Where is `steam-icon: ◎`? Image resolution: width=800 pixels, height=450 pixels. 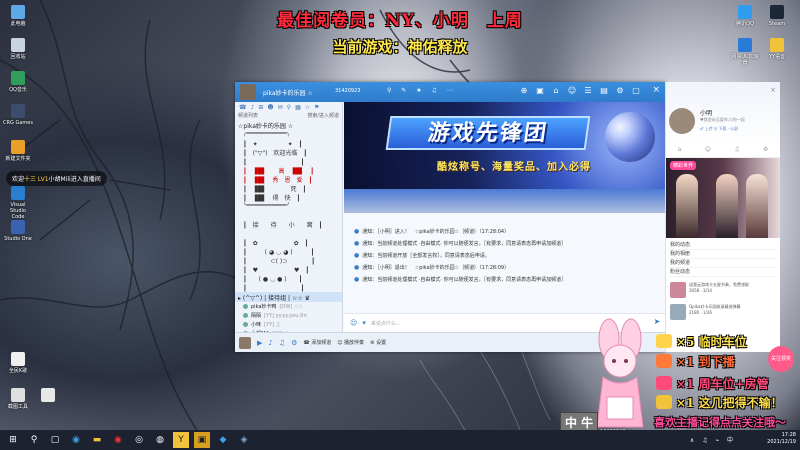 steam-icon: ◎ is located at coordinates (139, 440).